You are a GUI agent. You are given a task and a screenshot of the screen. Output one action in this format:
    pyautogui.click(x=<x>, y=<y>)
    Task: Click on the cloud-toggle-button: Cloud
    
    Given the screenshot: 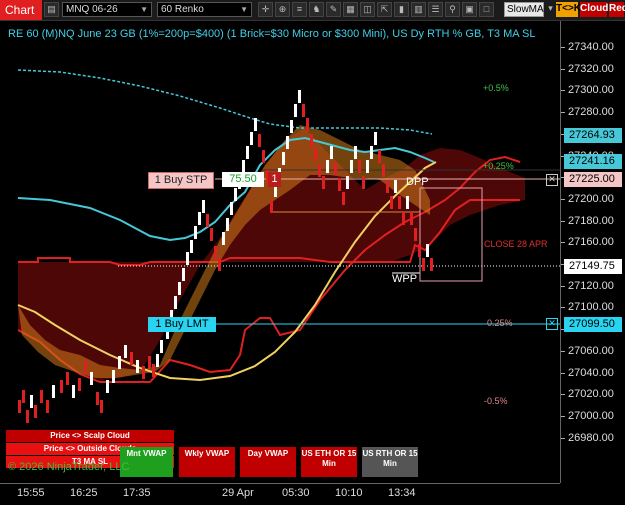 What is the action you would take?
    pyautogui.click(x=594, y=9)
    